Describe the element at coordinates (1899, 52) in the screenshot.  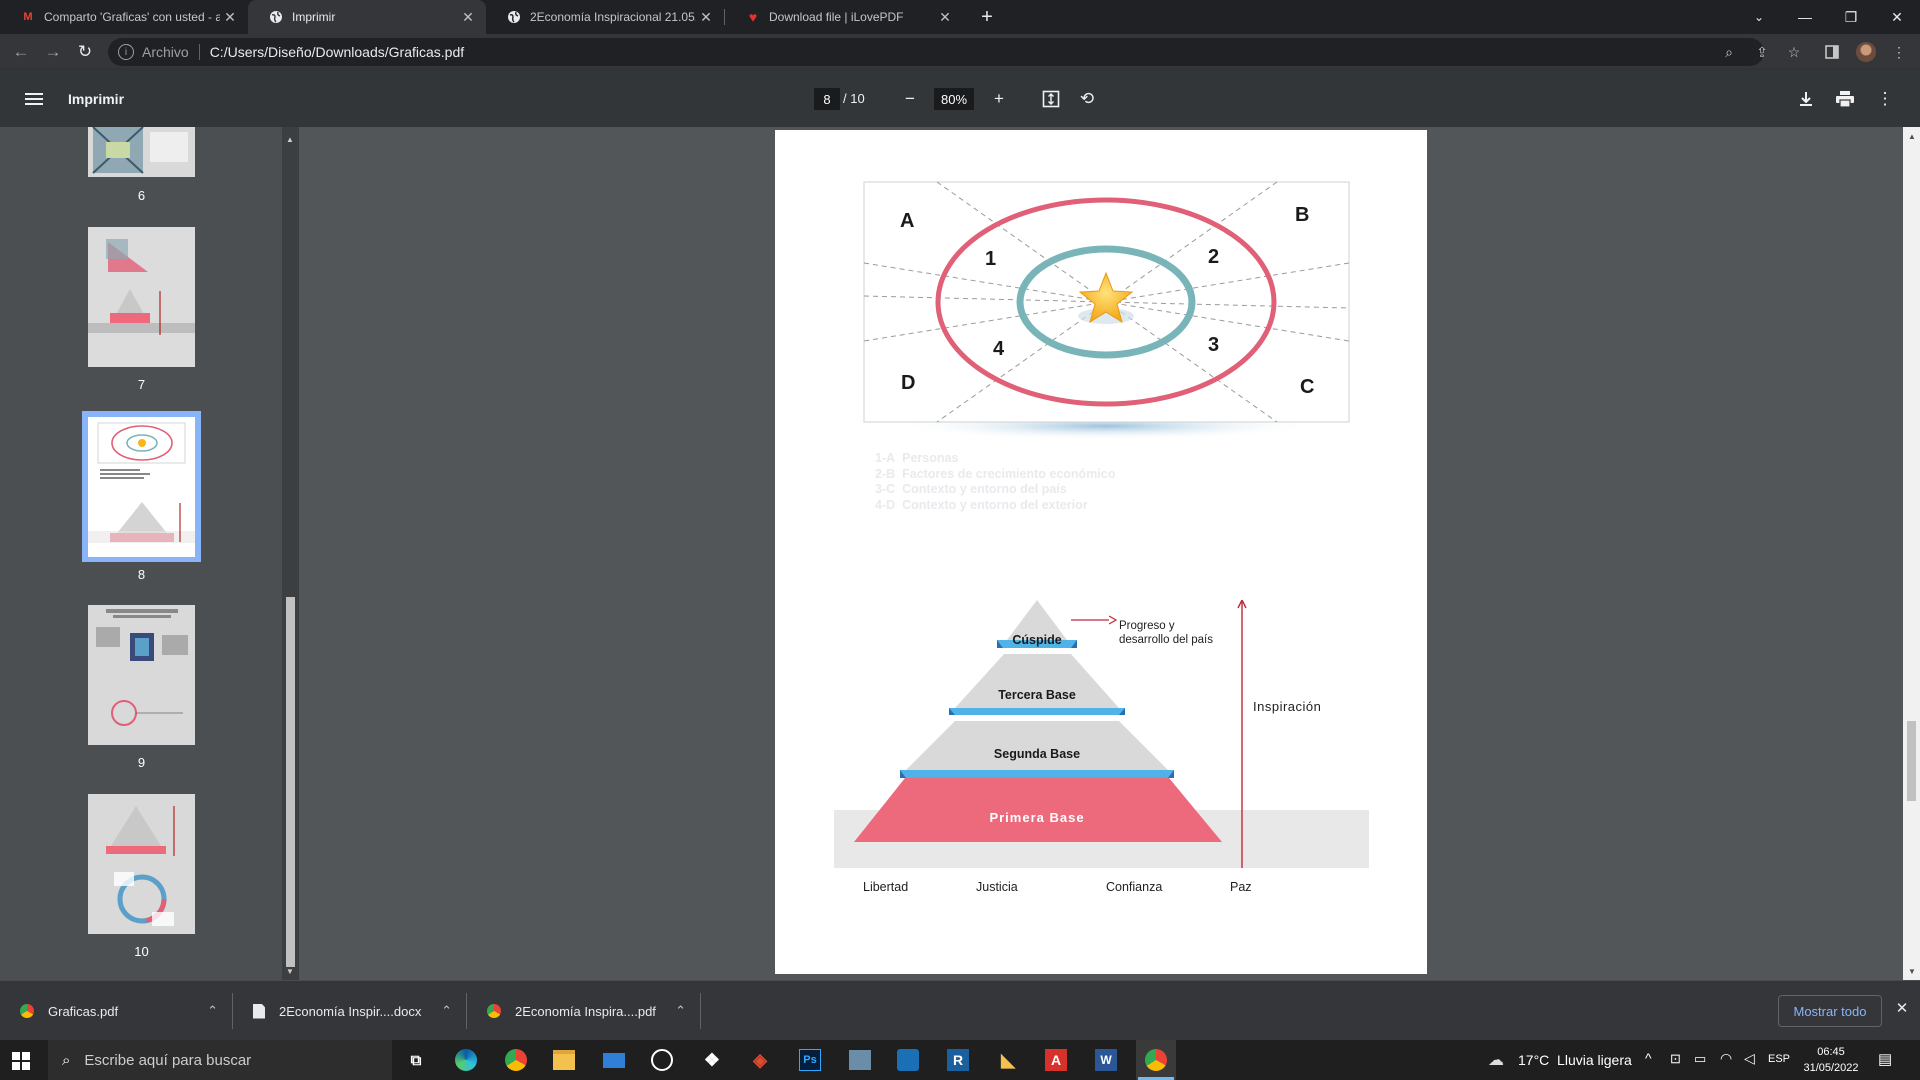
I see `browser-menu-icon: ⋮` at that location.